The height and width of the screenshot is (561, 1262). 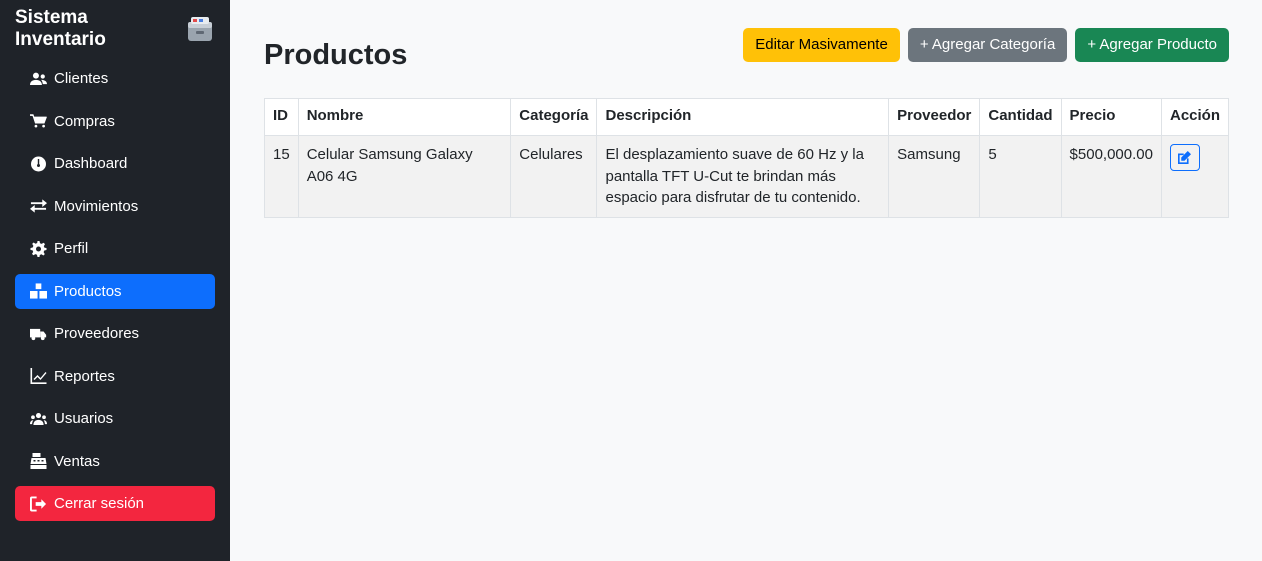 I want to click on cell-categoria: Celulares, so click(x=554, y=176).